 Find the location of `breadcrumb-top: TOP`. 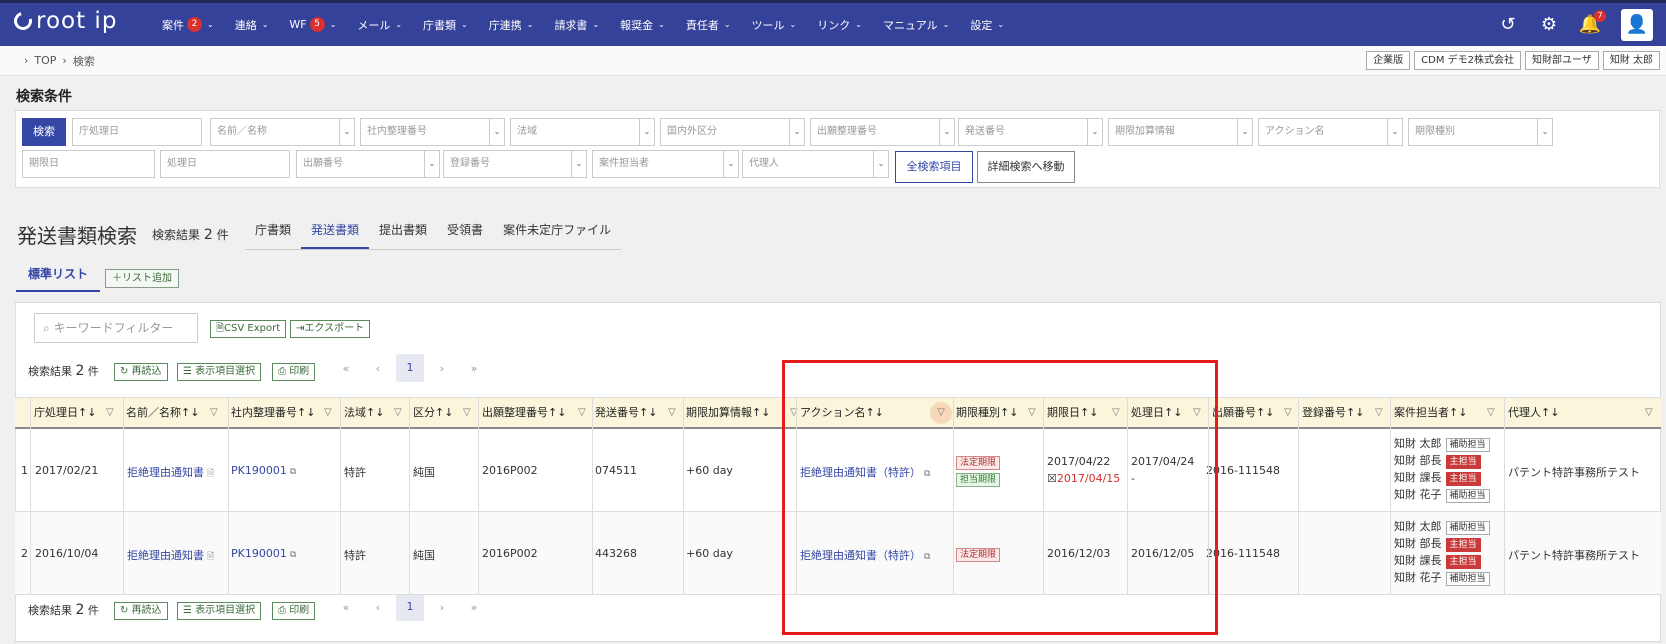

breadcrumb-top: TOP is located at coordinates (45, 60).